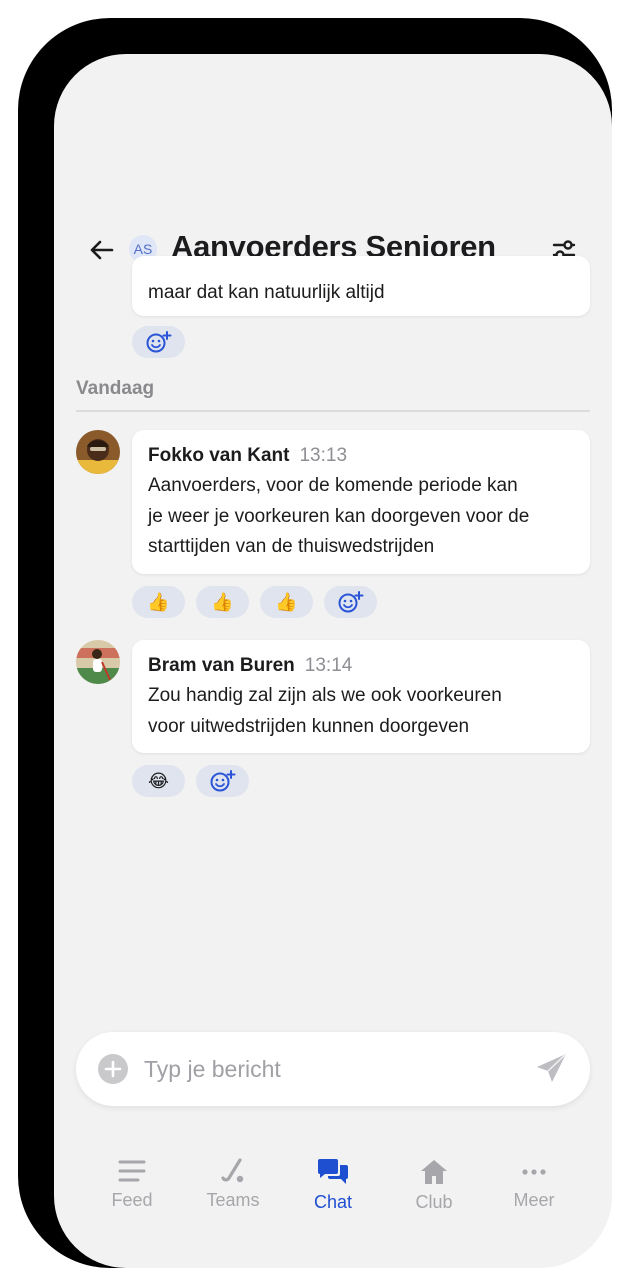  Describe the element at coordinates (102, 250) in the screenshot. I see `back-arrow-icon` at that location.